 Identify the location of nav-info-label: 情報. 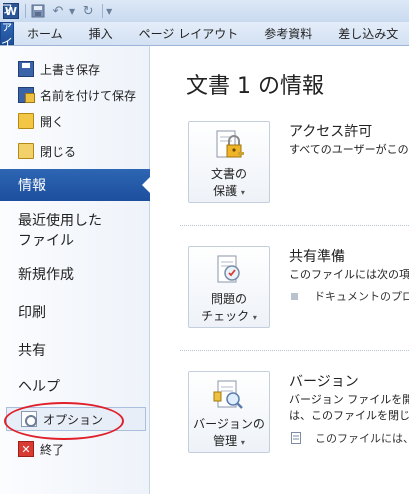
(32, 186).